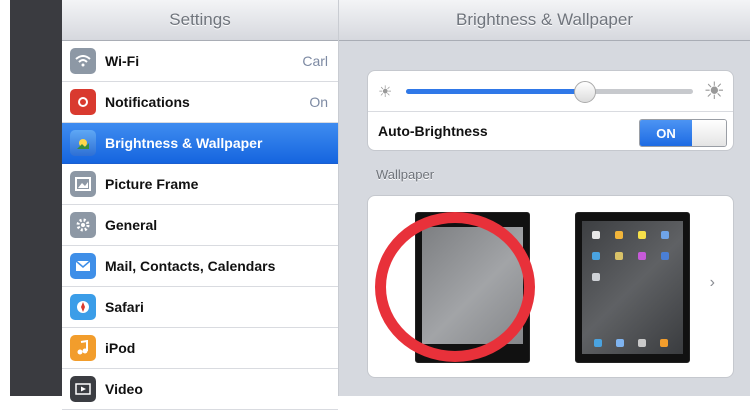 Image resolution: width=750 pixels, height=410 pixels. What do you see at coordinates (200, 348) in the screenshot?
I see `sidebar-item-ipod: iPod` at bounding box center [200, 348].